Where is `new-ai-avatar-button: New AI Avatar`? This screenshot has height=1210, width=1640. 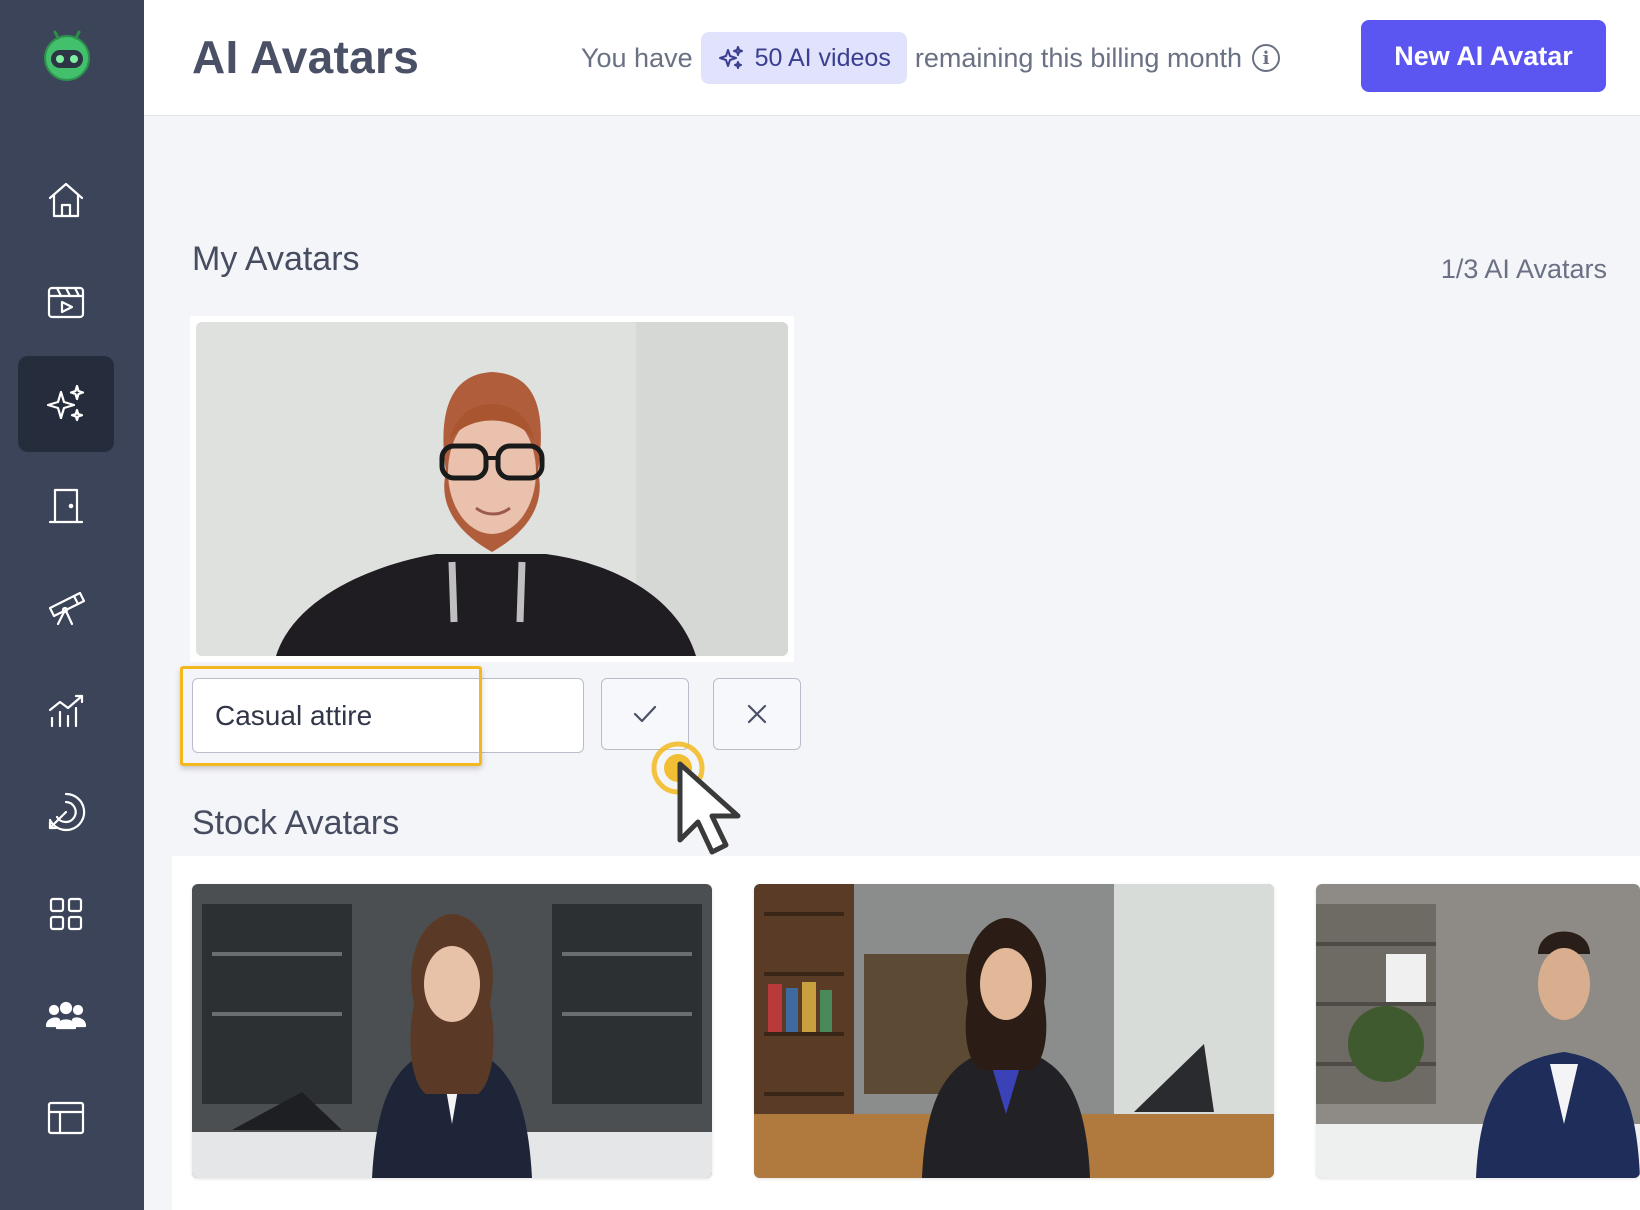
new-ai-avatar-button: New AI Avatar is located at coordinates (1483, 56).